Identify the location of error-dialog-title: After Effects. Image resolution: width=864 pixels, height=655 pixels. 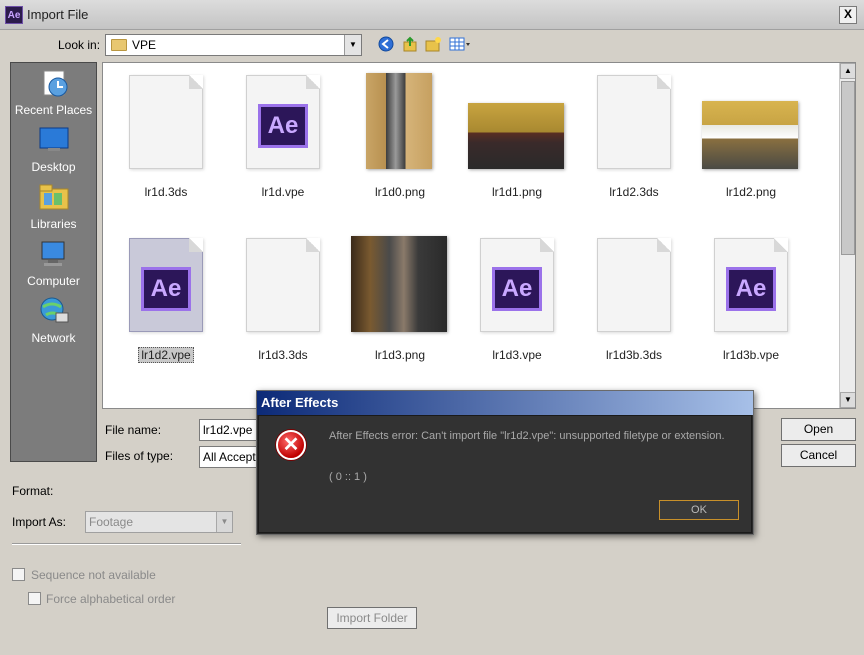
(505, 403).